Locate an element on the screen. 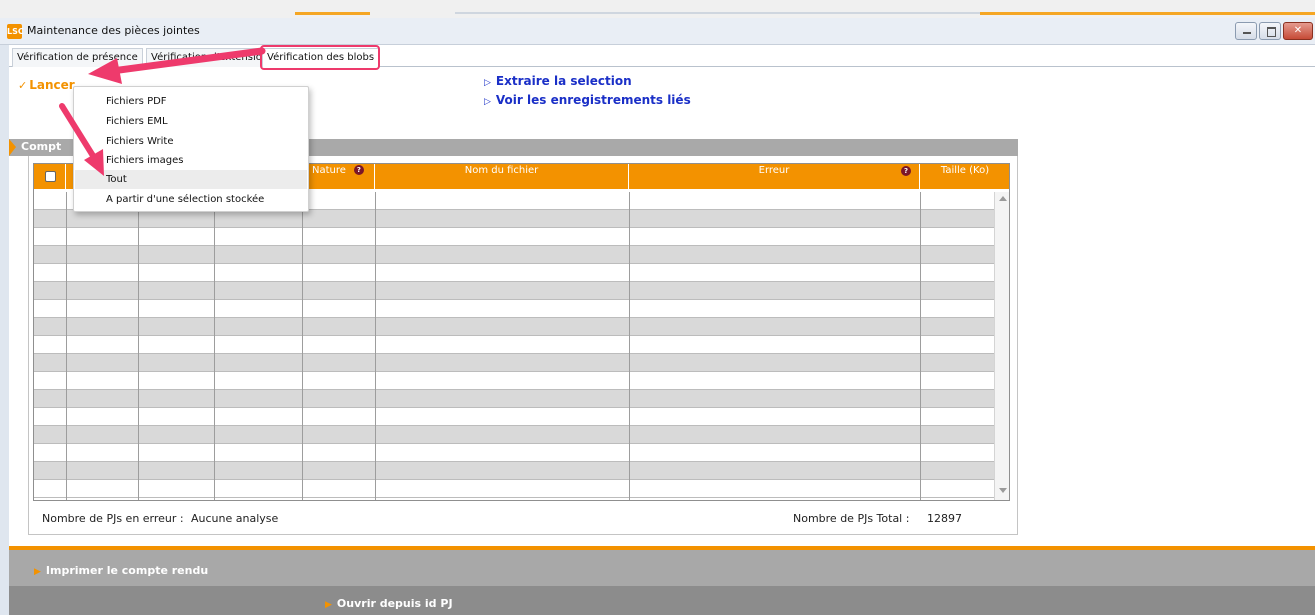  lancer-label: Lancer is located at coordinates (52, 85).